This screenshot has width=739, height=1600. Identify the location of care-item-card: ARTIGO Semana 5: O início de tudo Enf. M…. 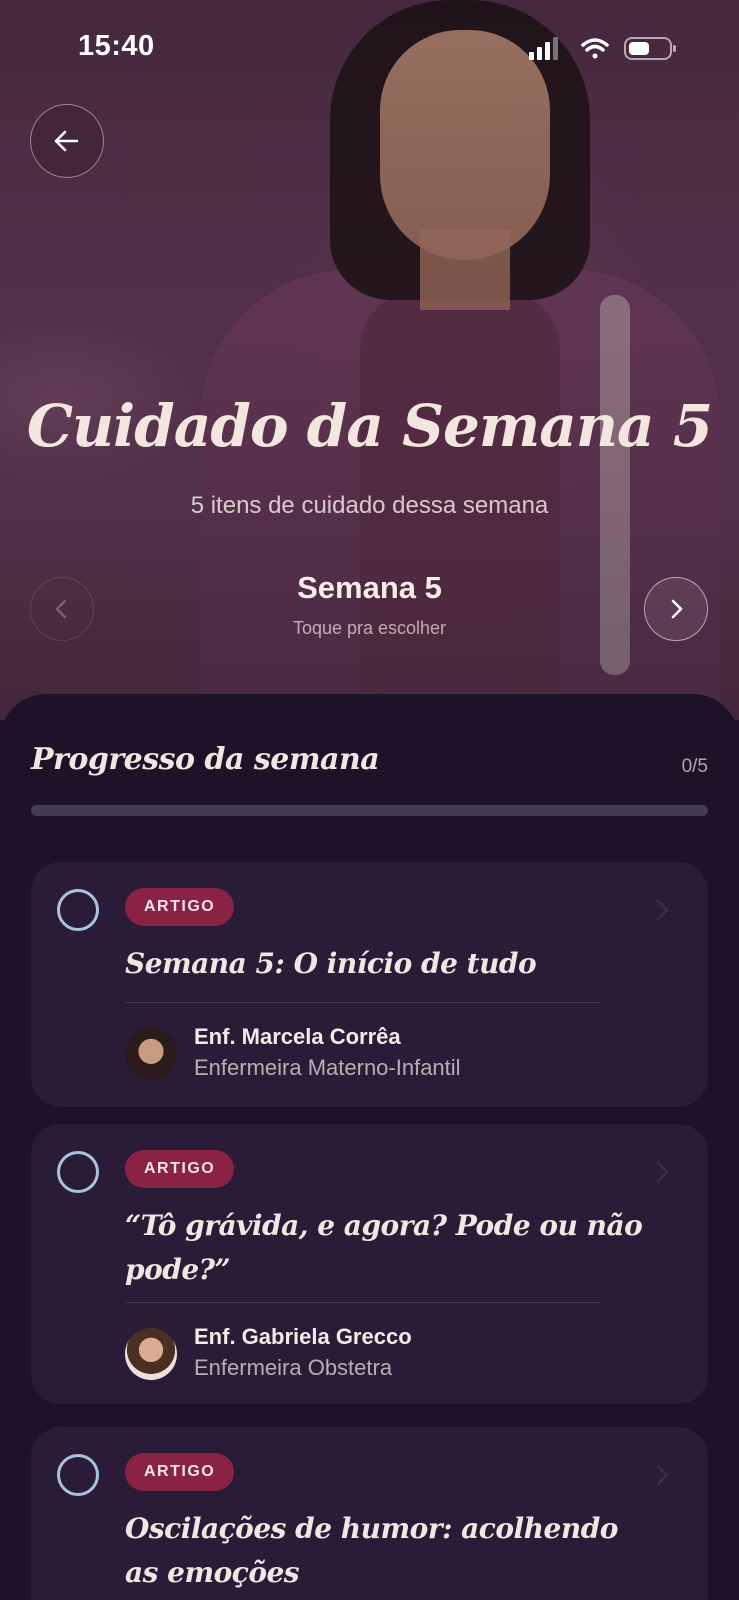
(369, 984).